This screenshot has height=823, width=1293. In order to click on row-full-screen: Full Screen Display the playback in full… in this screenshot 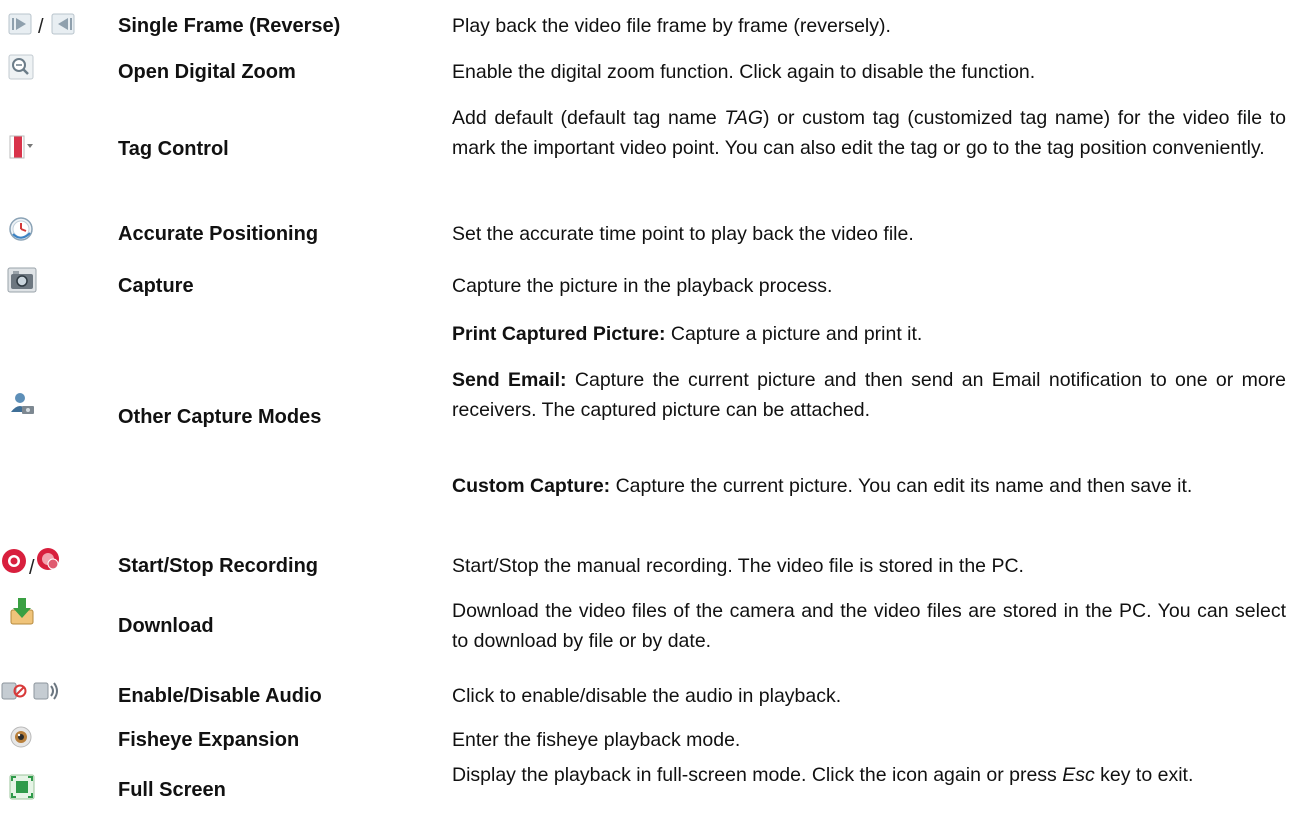, I will do `click(646, 789)`.